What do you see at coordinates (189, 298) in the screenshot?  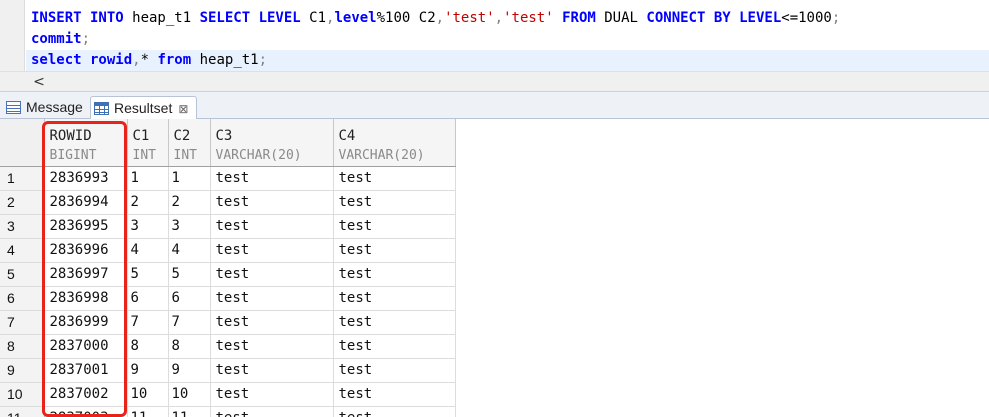 I see `c2-cell: 6` at bounding box center [189, 298].